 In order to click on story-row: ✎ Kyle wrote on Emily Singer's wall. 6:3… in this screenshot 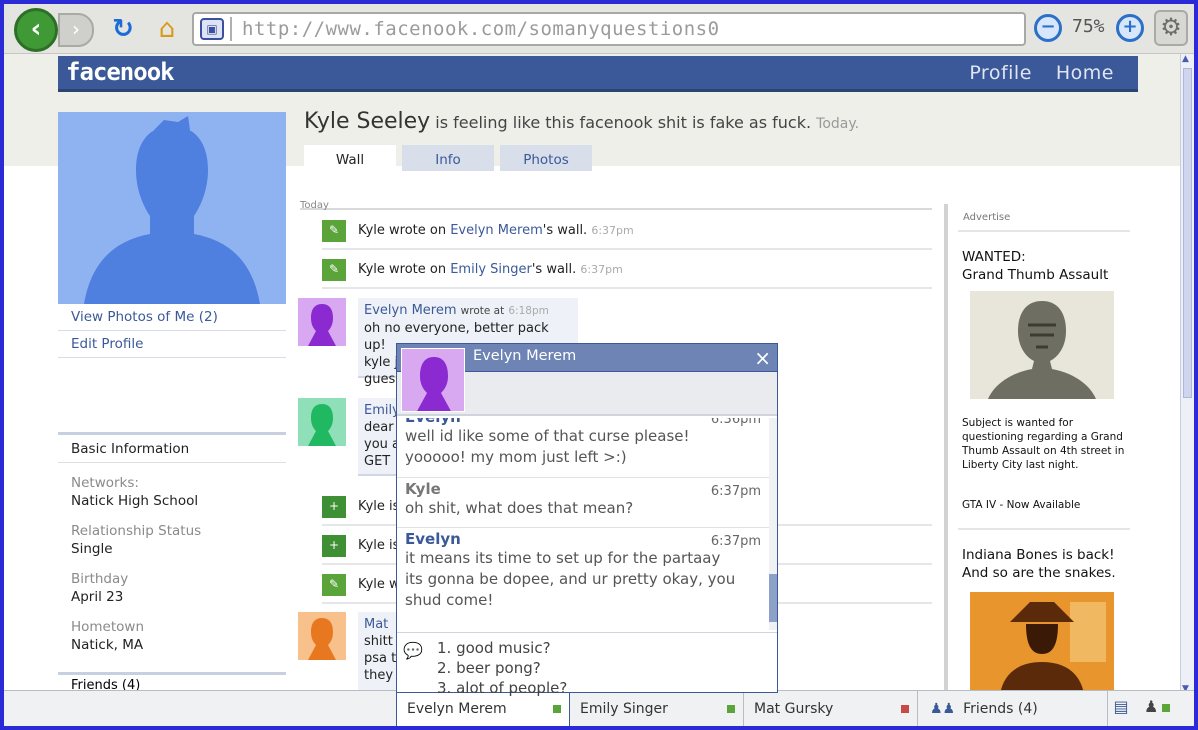, I will do `click(627, 270)`.